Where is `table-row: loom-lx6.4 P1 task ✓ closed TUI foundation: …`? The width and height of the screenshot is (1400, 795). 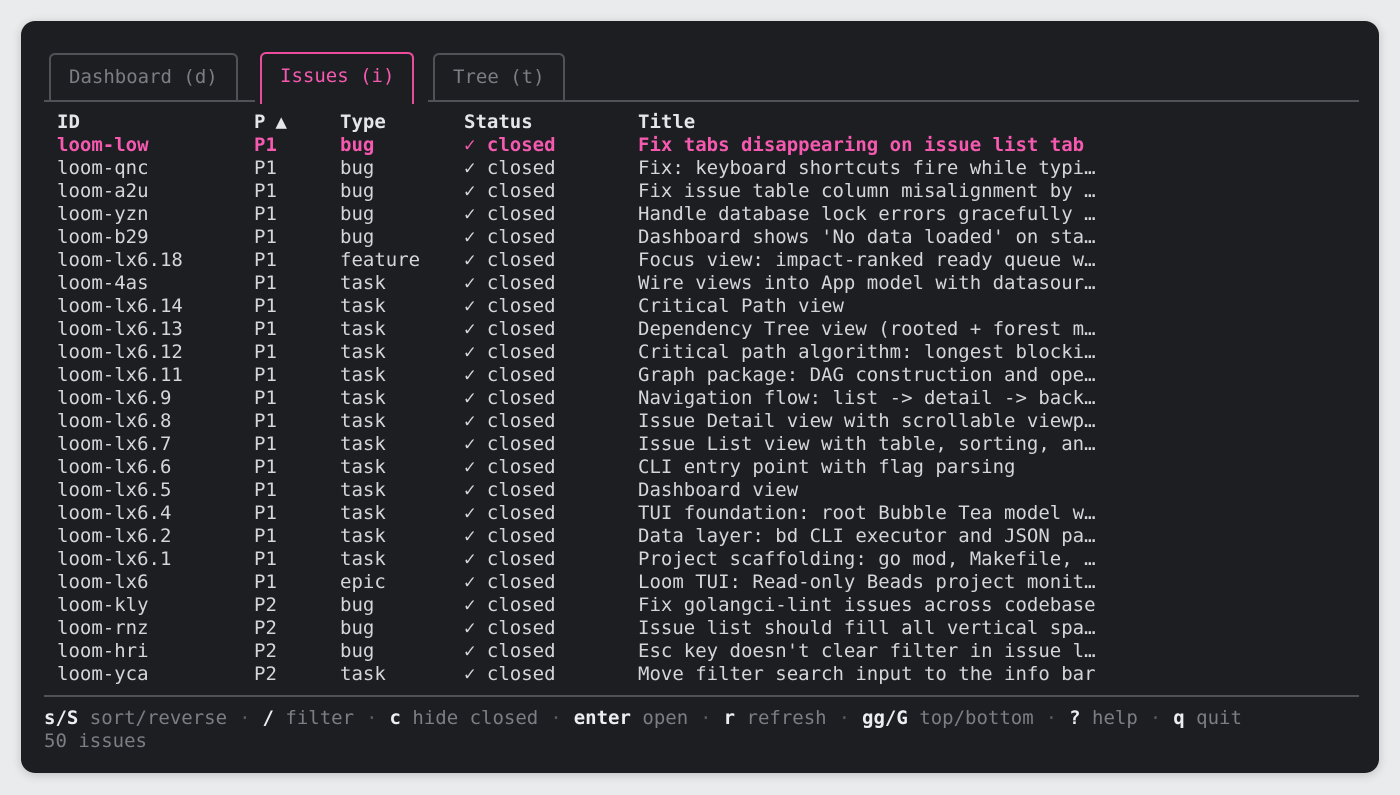 table-row: loom-lx6.4 P1 task ✓ closed TUI foundation: … is located at coordinates (607, 513).